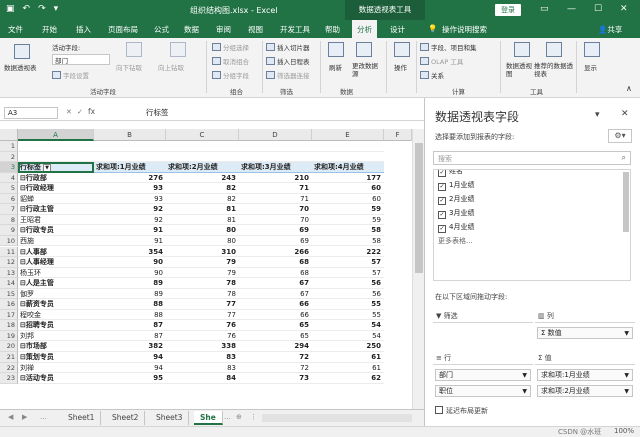  Describe the element at coordinates (230, 75) in the screenshot. I see `group-field-button: 分组字段` at that location.